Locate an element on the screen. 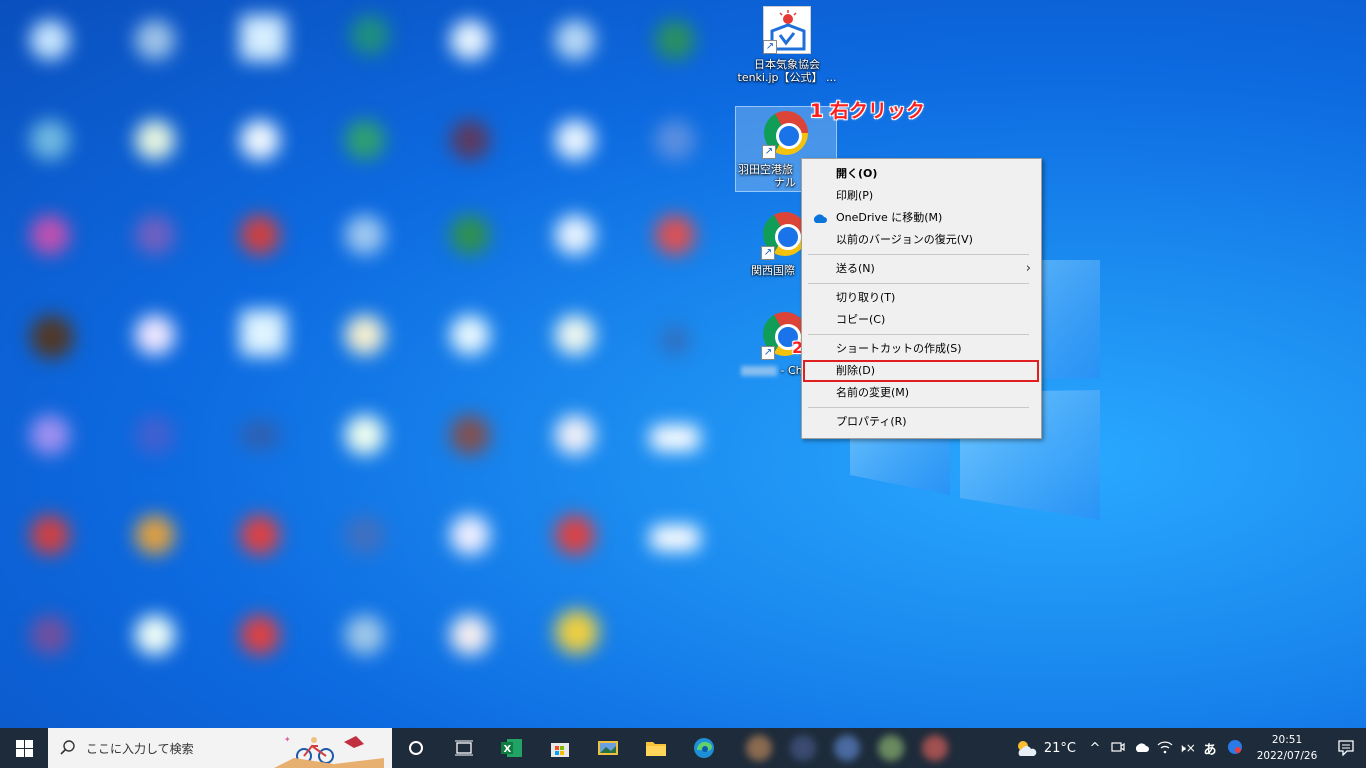 This screenshot has height=768, width=1366. show-hidden-icons-button: ^ is located at coordinates (1095, 748).